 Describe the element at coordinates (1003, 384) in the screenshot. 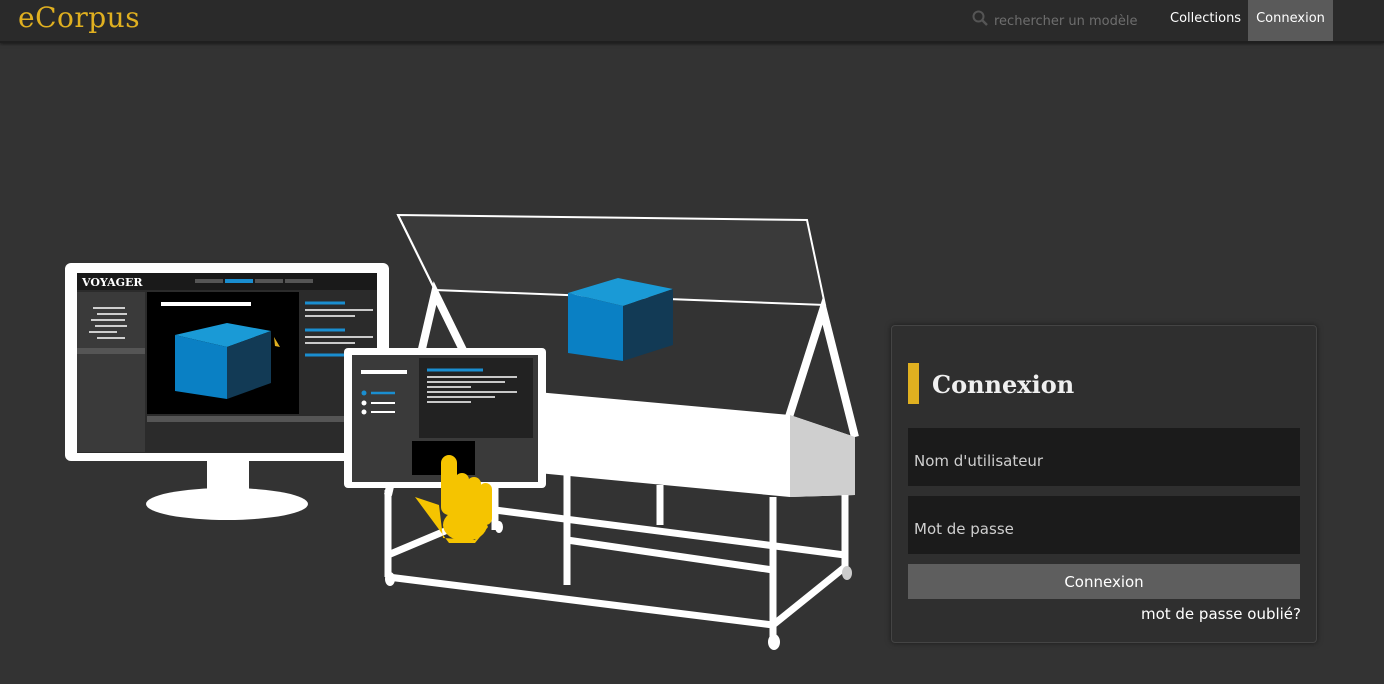

I see `login-title: Connexion` at that location.